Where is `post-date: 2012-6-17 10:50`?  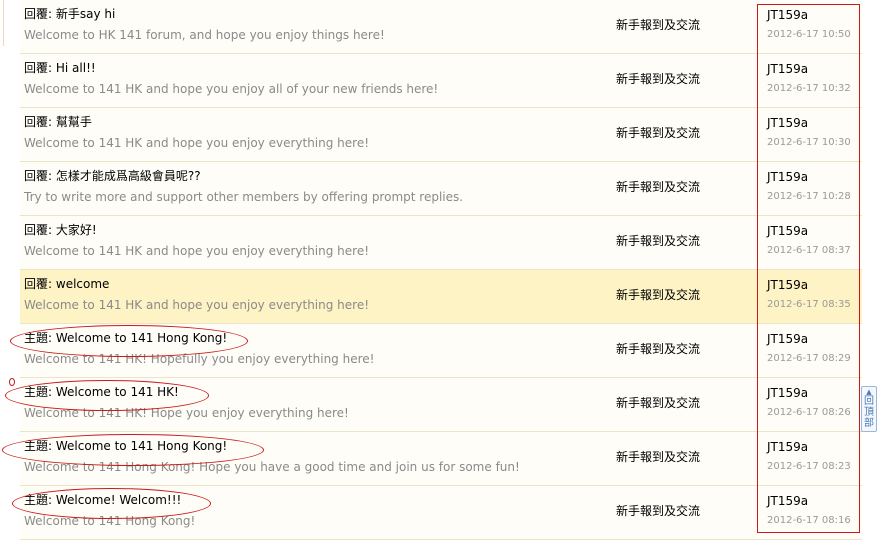 post-date: 2012-6-17 10:50 is located at coordinates (809, 34).